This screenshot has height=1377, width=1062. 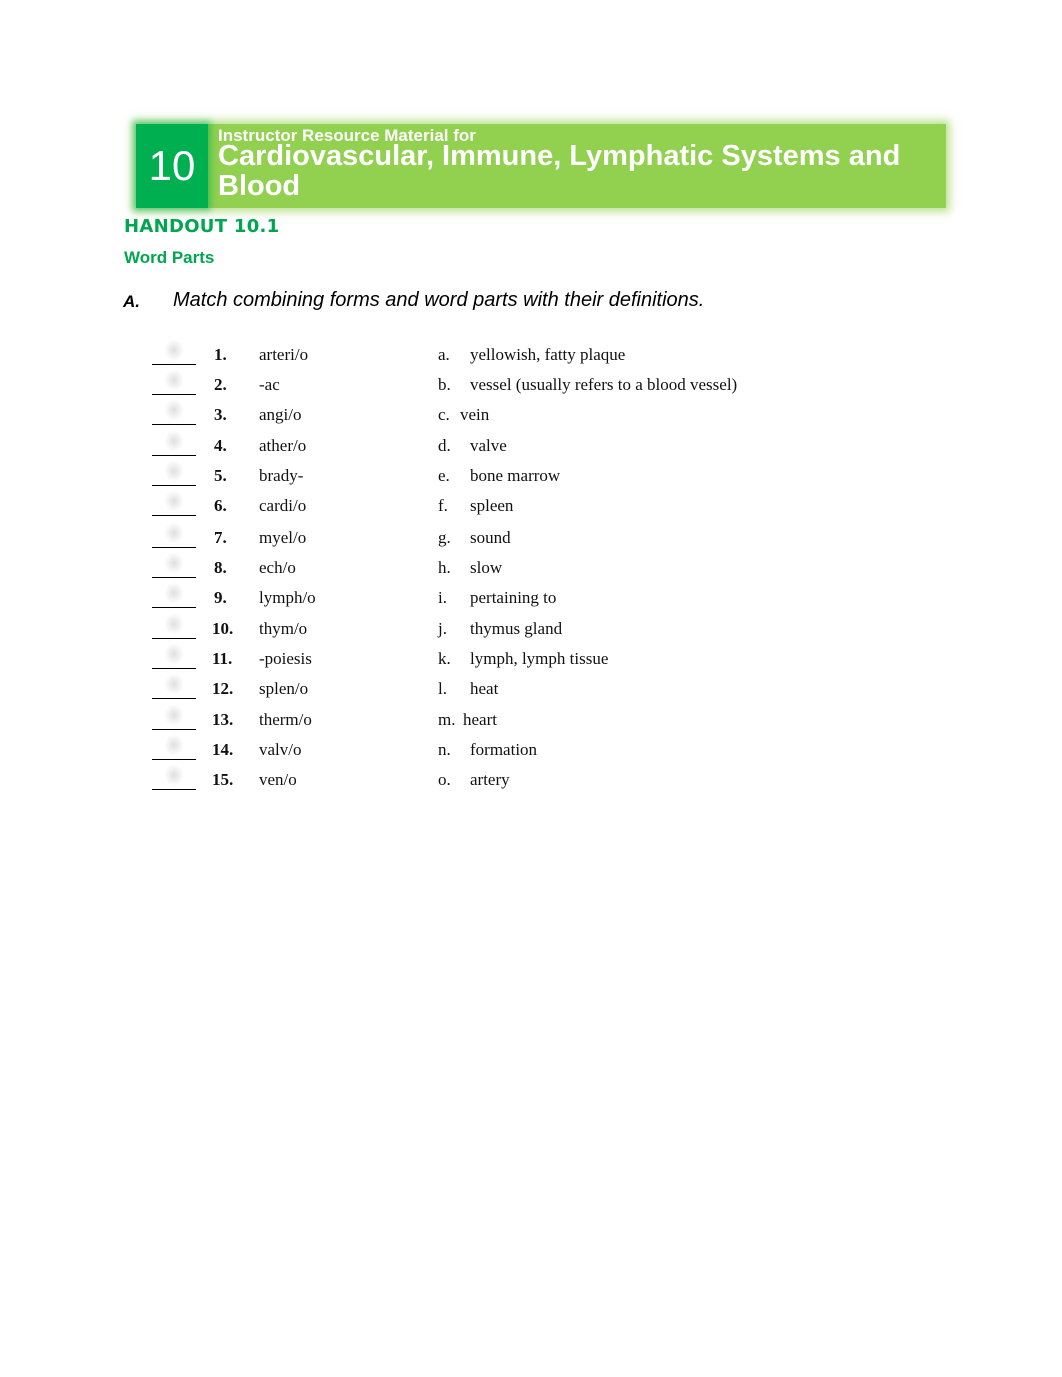 I want to click on term-text: lymph/o, so click(x=287, y=597).